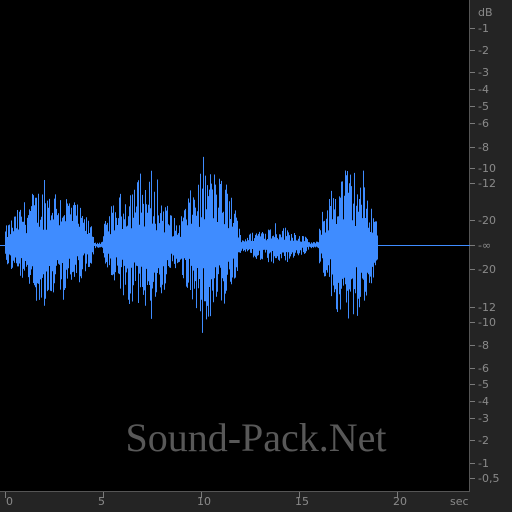 This screenshot has width=512, height=512. I want to click on db-unit-label: dB, so click(485, 12).